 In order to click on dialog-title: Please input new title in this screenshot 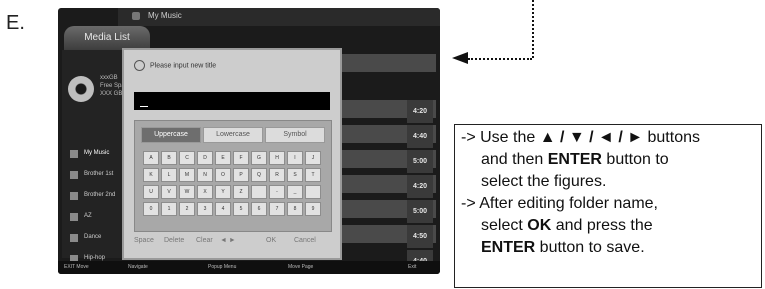, I will do `click(183, 66)`.